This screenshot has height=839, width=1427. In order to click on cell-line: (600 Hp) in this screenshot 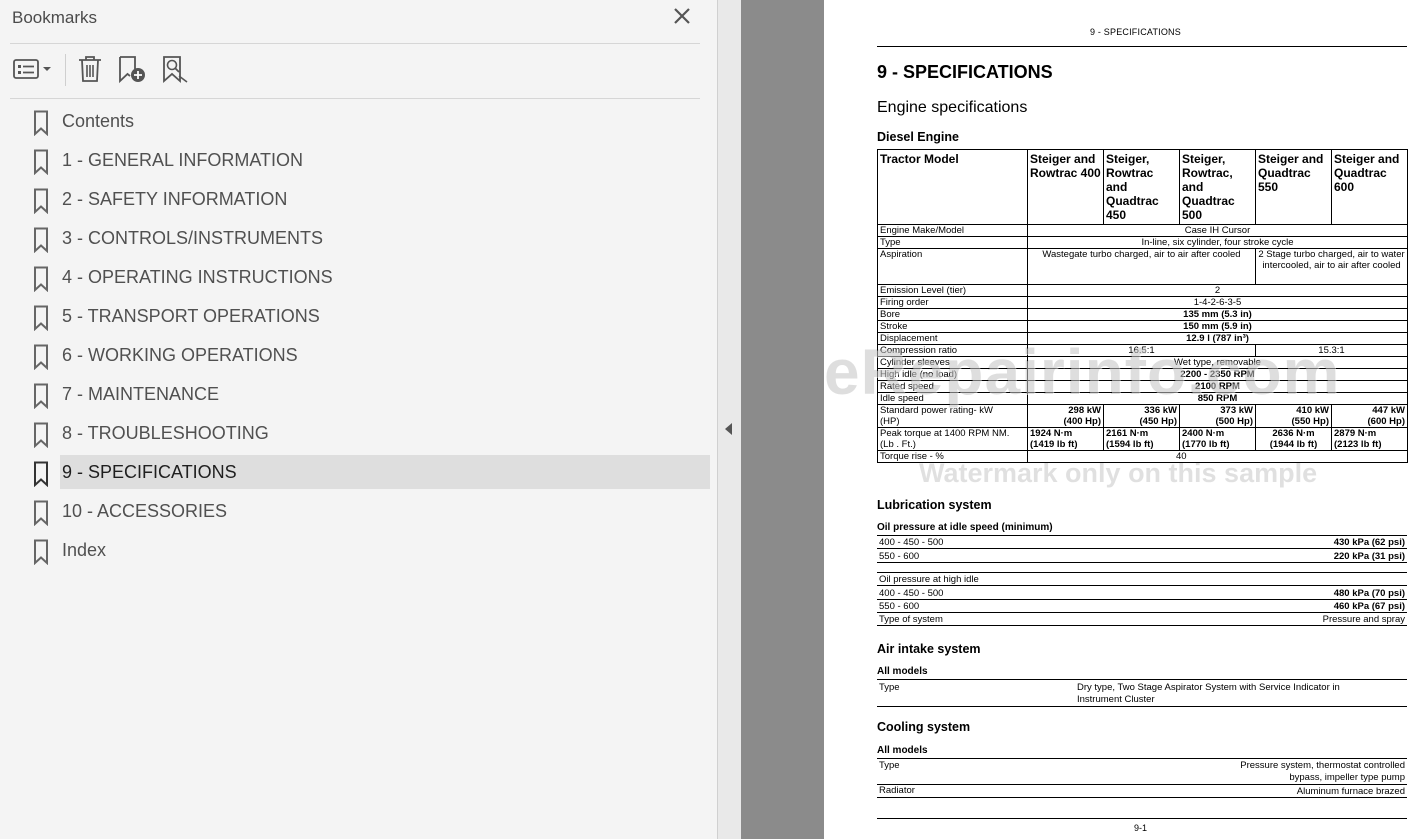, I will do `click(1386, 421)`.